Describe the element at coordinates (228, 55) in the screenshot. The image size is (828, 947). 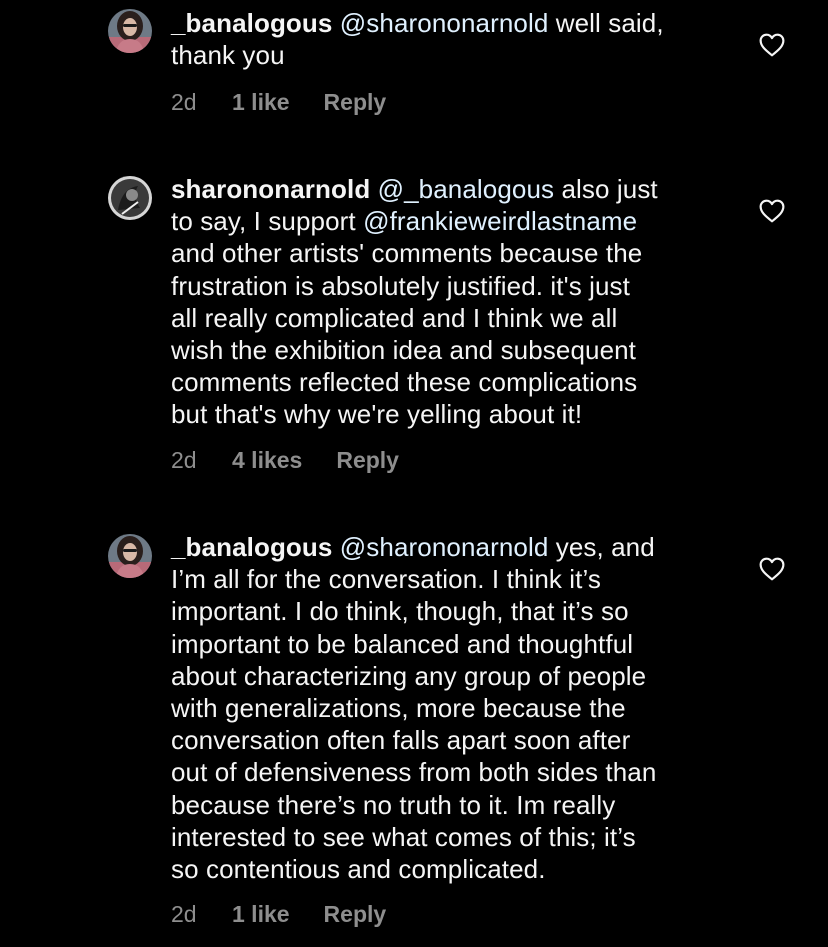
I see `comment-line-text: thank you` at that location.